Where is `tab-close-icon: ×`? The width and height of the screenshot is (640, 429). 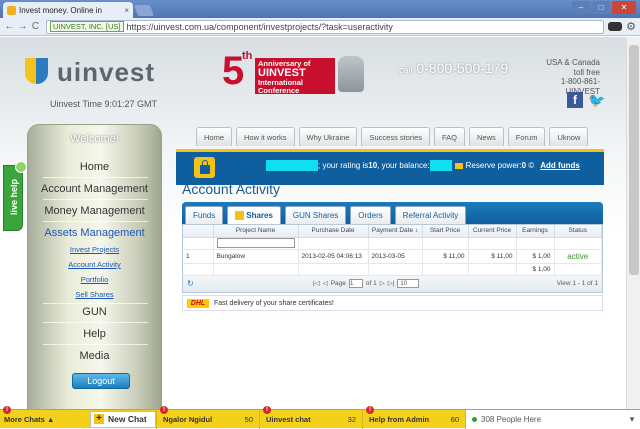 tab-close-icon: × is located at coordinates (126, 10).